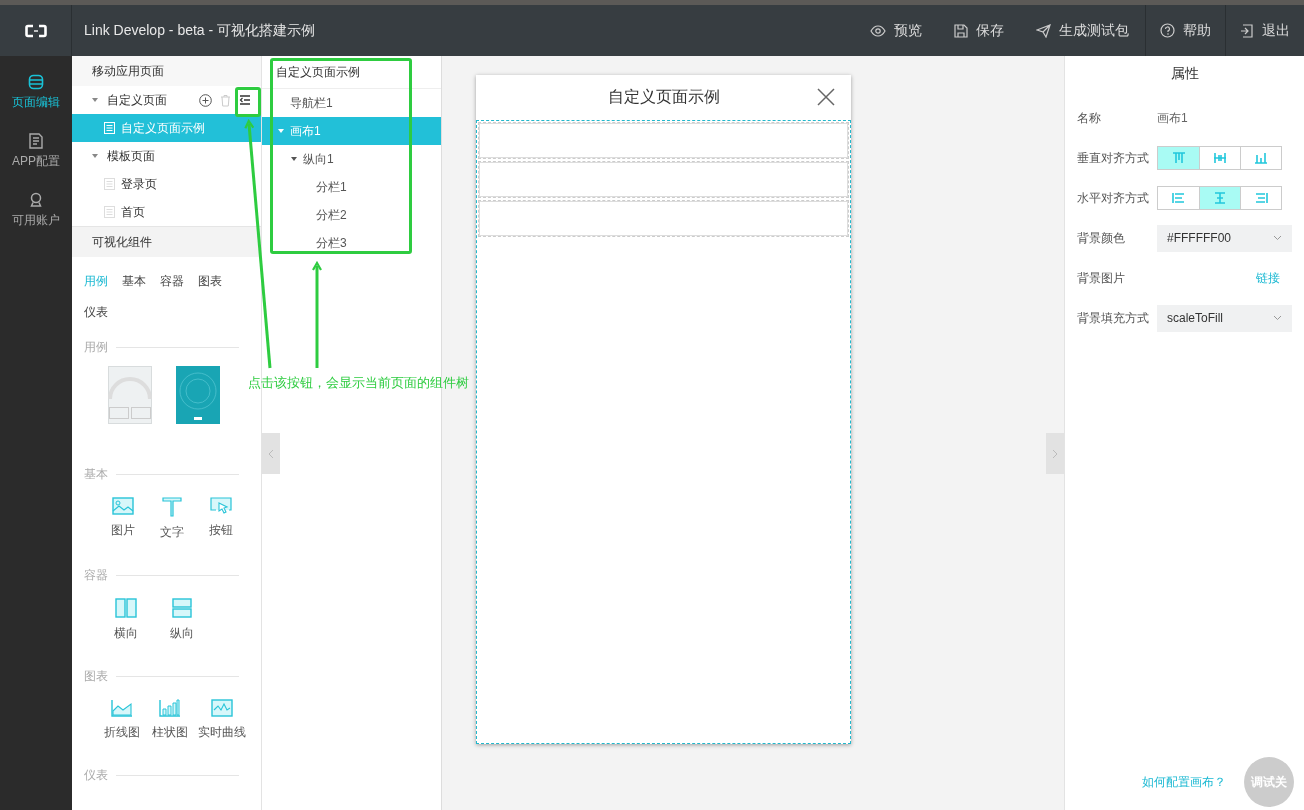  I want to click on line-chart-icon, so click(122, 708).